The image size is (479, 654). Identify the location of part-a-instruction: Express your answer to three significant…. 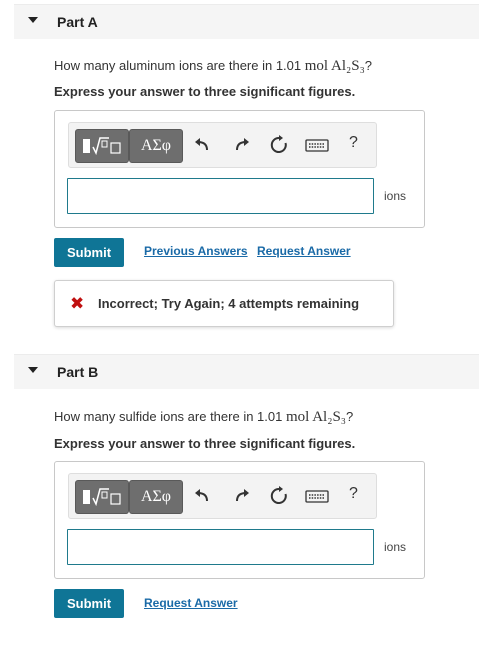
(205, 91).